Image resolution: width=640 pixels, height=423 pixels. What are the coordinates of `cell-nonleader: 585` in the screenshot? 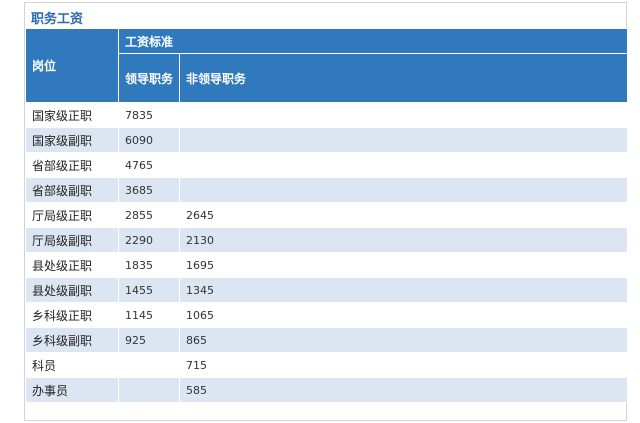 It's located at (403, 390).